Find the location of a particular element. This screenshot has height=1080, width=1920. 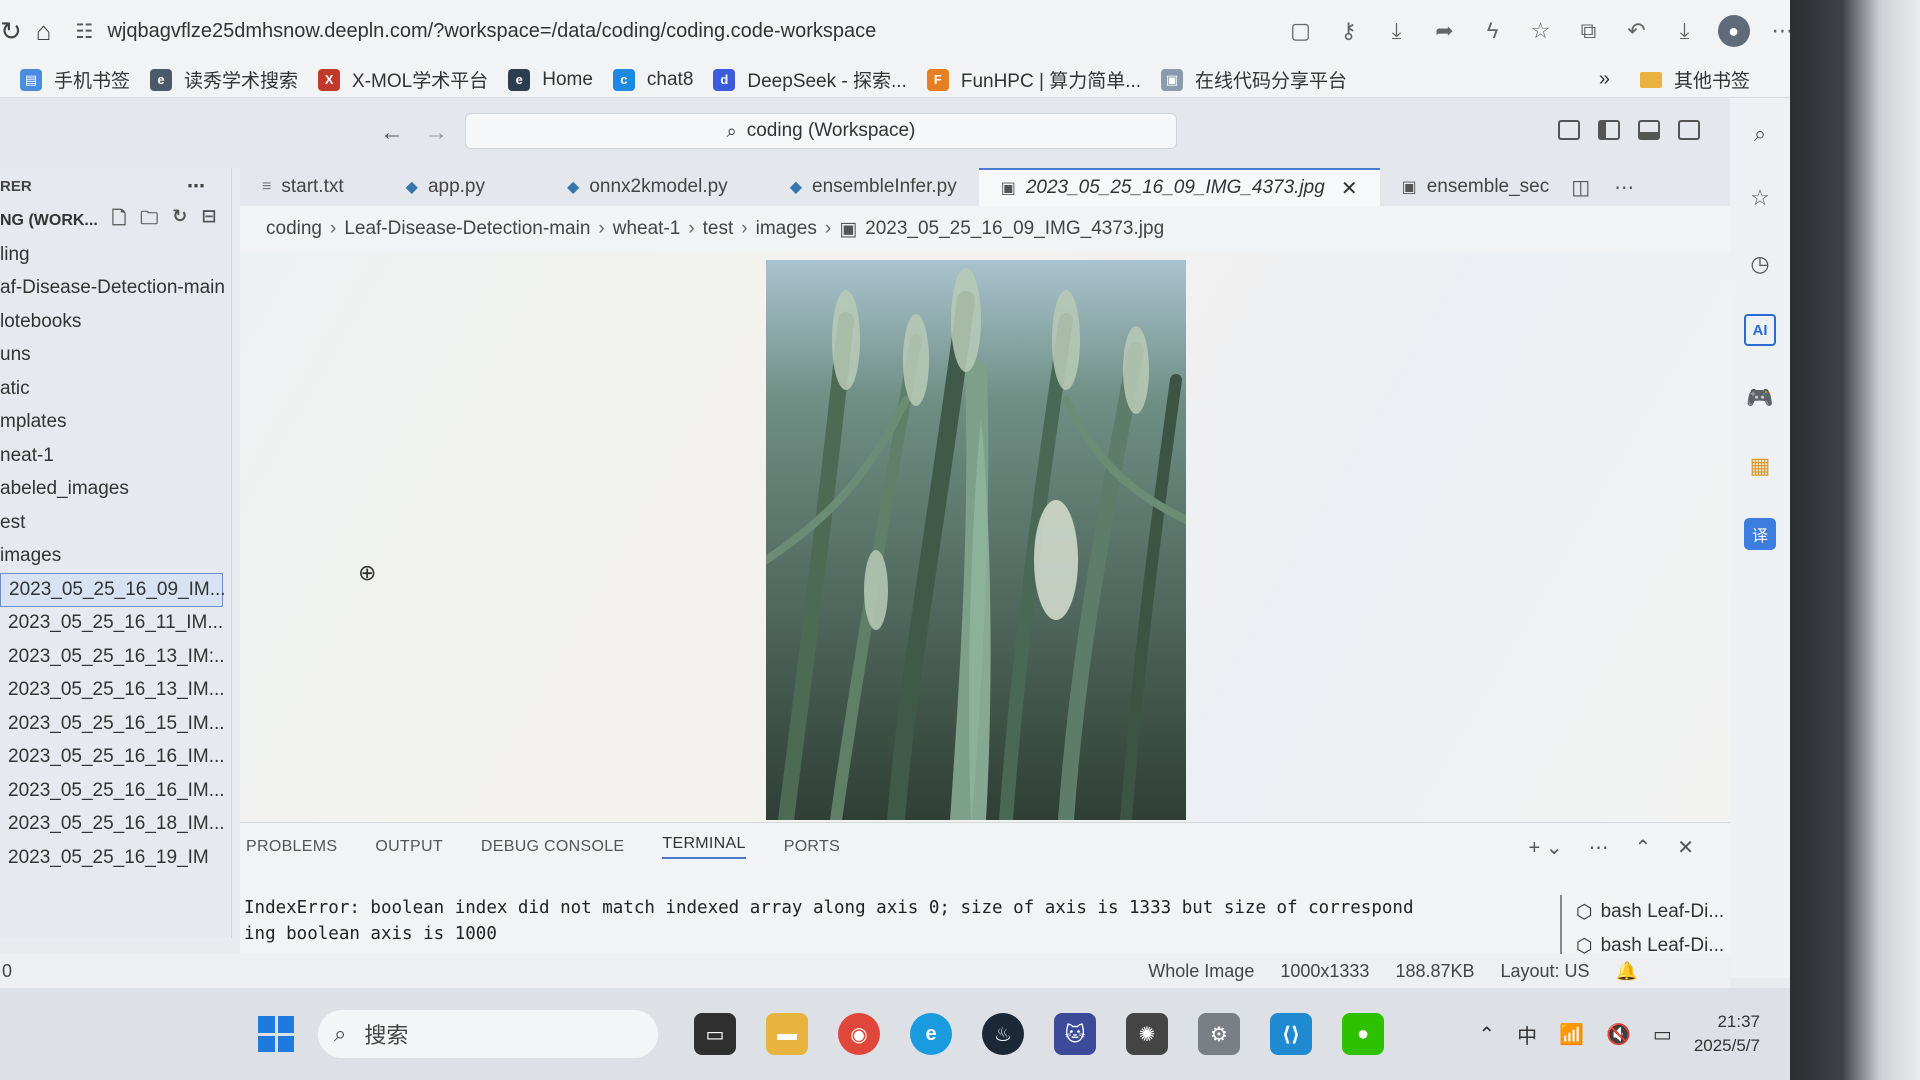

status-zoom: Whole Image is located at coordinates (1201, 971).